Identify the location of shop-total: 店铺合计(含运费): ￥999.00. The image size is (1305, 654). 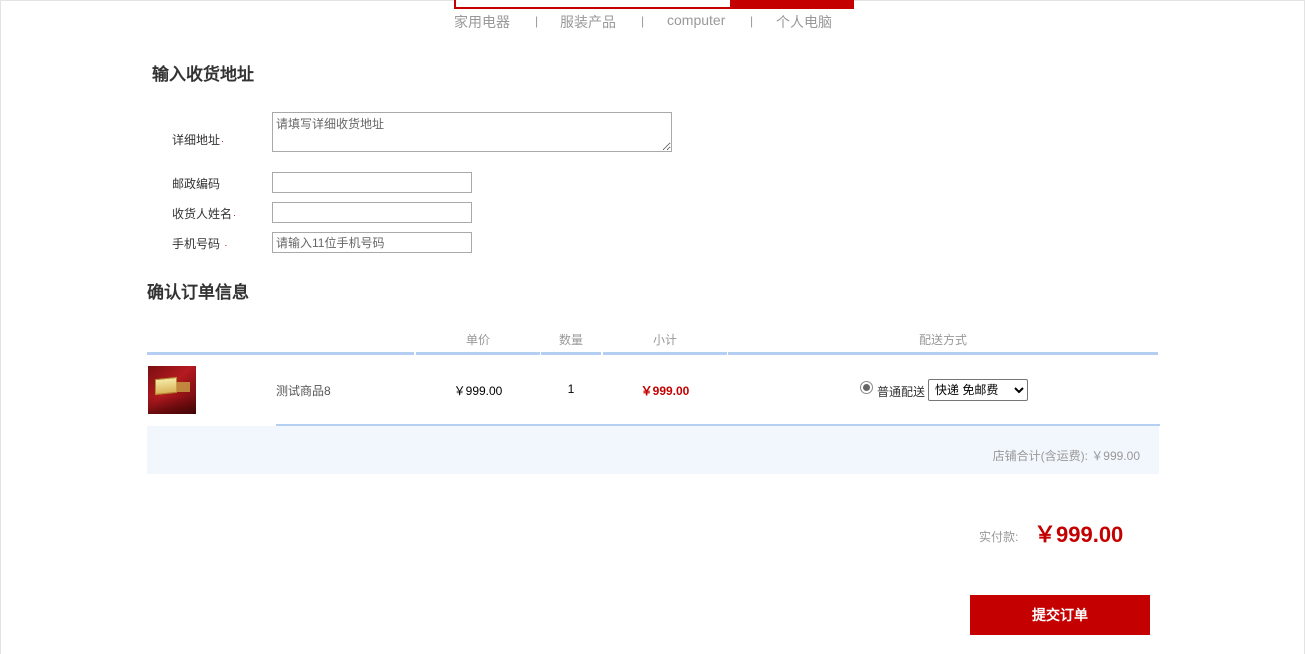
(1066, 456).